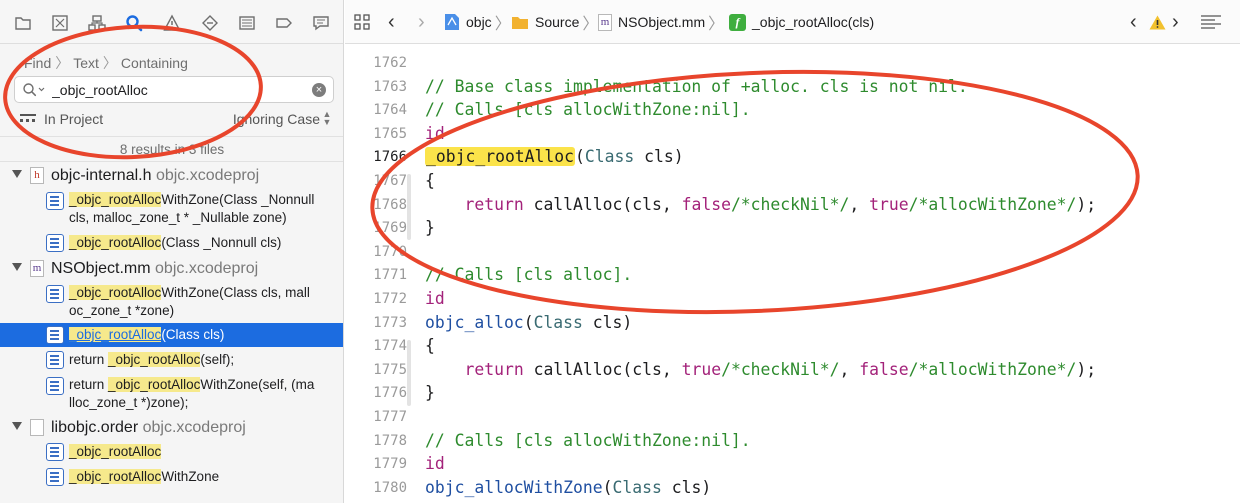 Image resolution: width=1240 pixels, height=503 pixels. I want to click on report-icon, so click(321, 23).